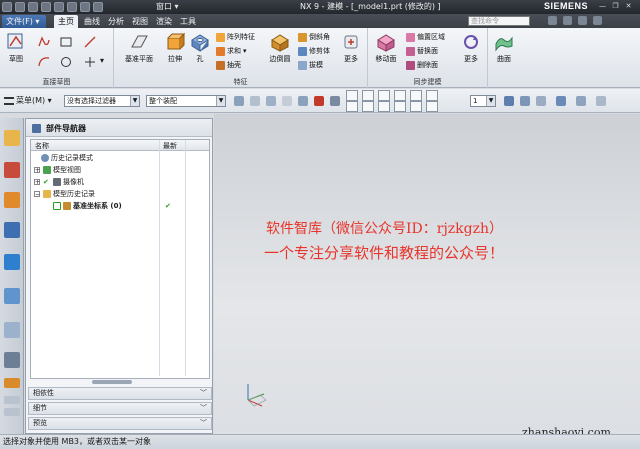 This screenshot has height=449, width=640. I want to click on checkbox-icon, so click(57, 206).